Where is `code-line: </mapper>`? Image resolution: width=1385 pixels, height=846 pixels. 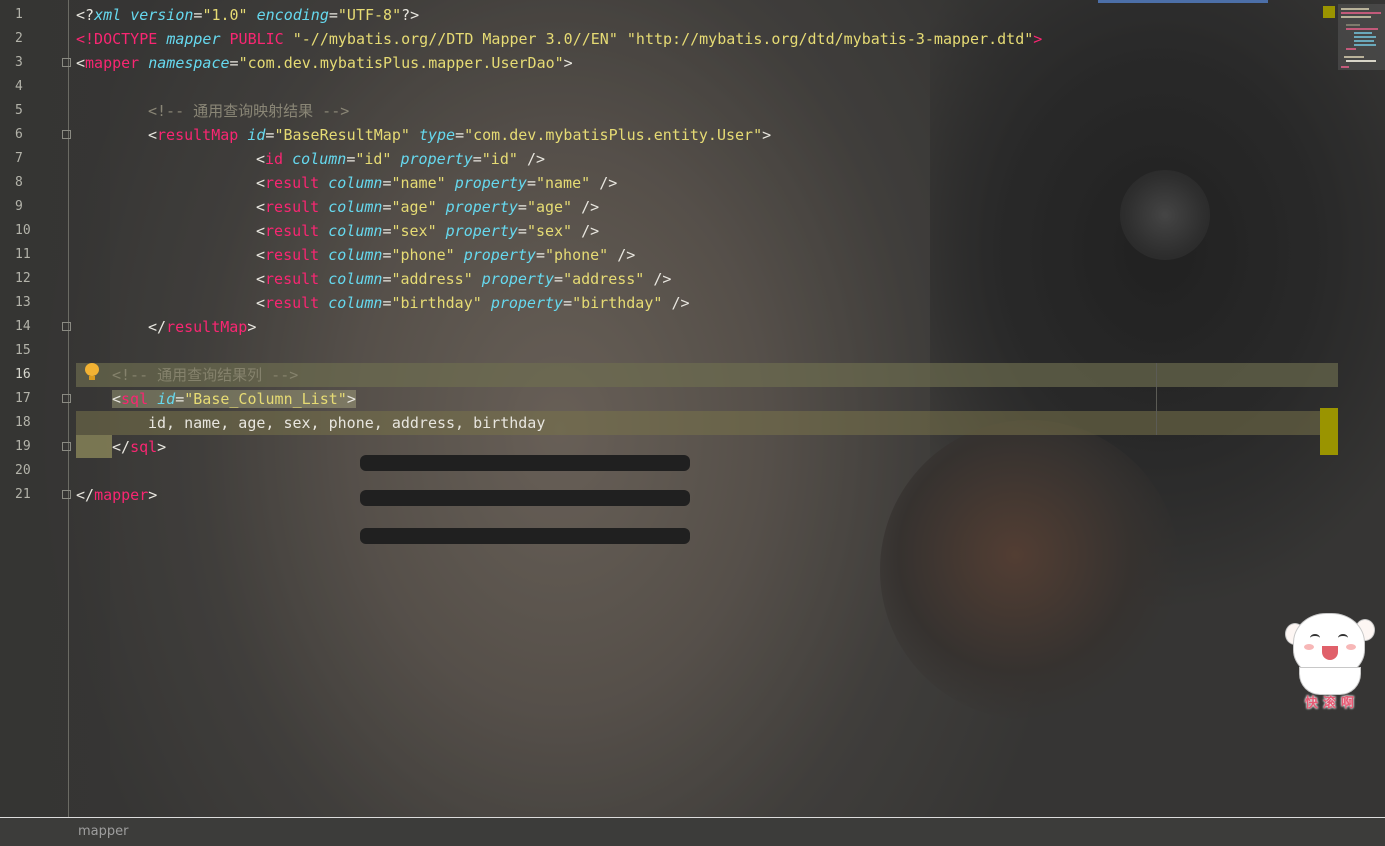
code-line: </mapper> is located at coordinates (117, 495).